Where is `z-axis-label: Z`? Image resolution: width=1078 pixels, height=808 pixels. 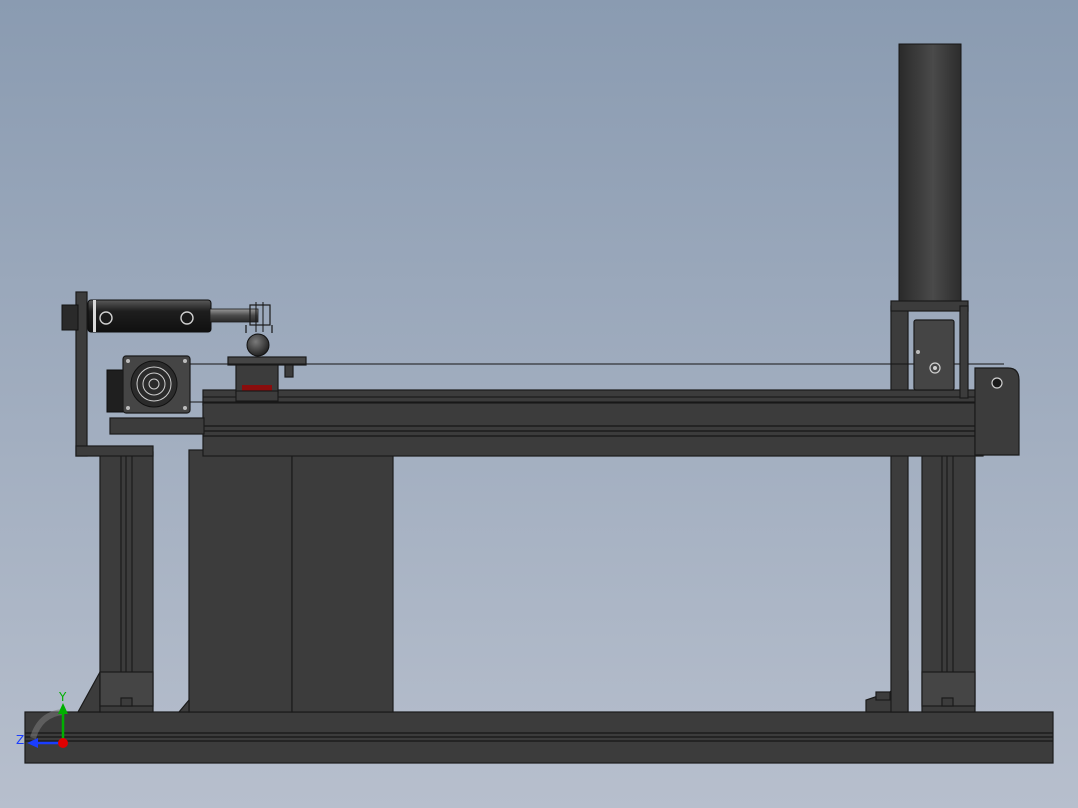 z-axis-label: Z is located at coordinates (20, 740).